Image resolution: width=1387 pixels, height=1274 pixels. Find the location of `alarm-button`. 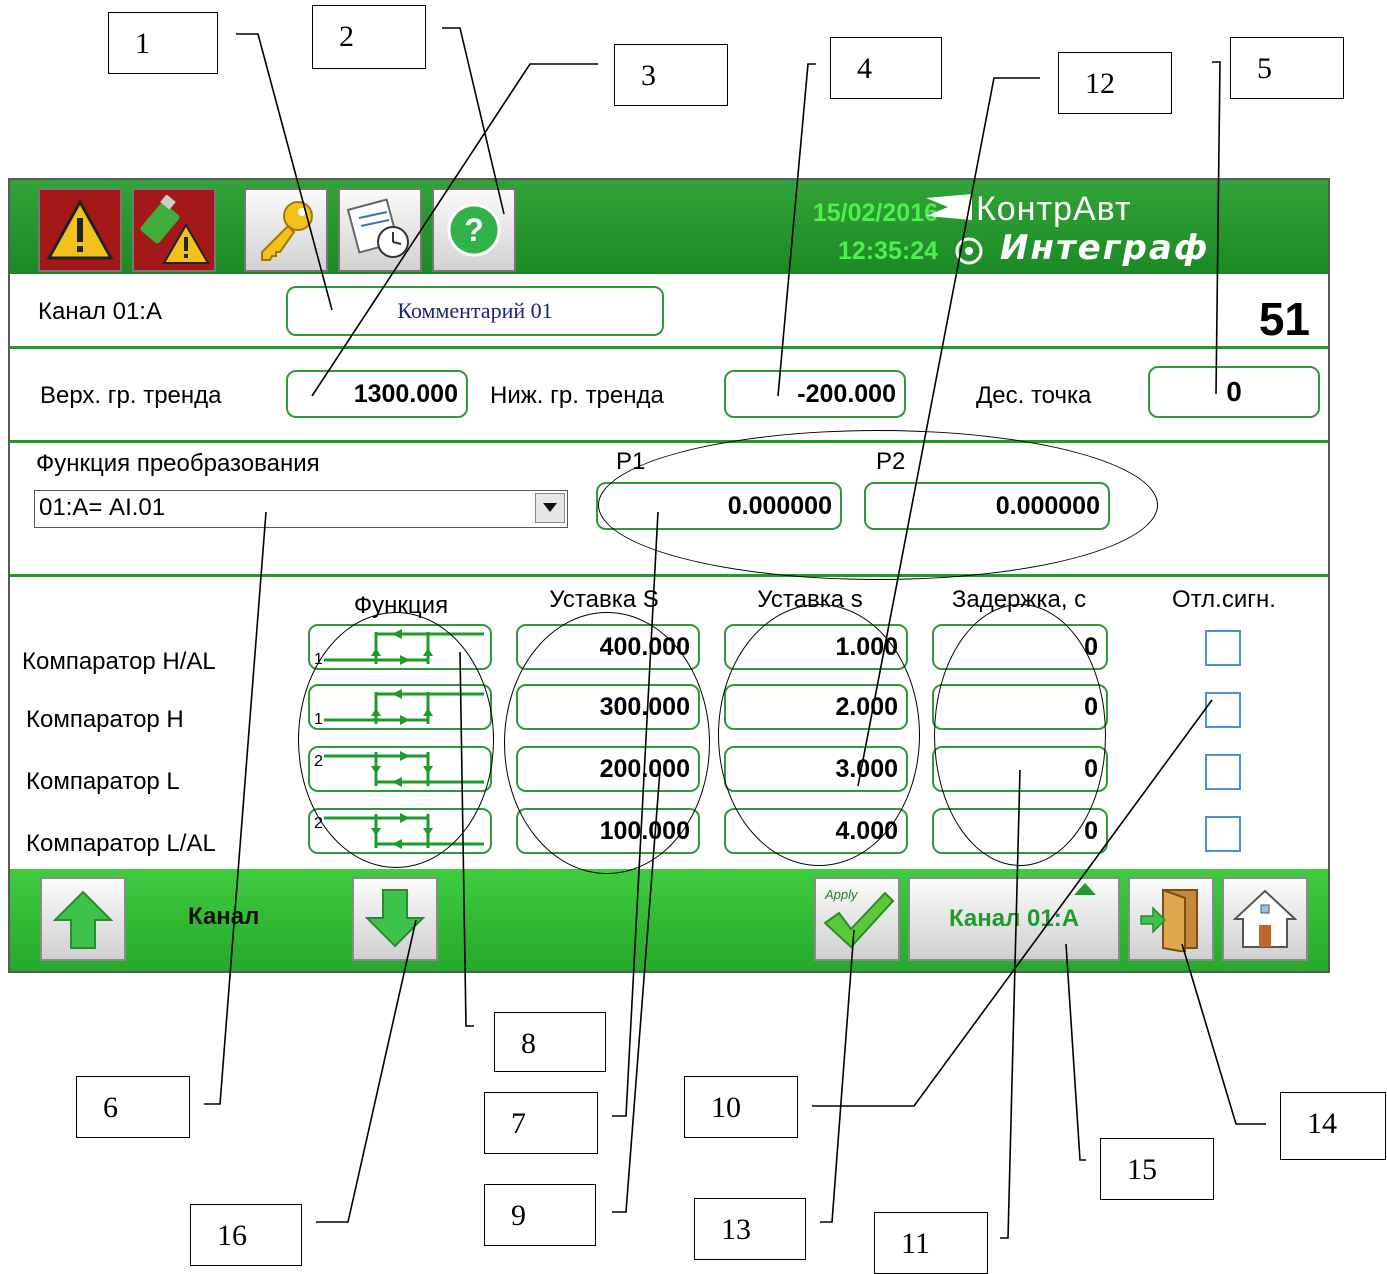

alarm-button is located at coordinates (80, 230).